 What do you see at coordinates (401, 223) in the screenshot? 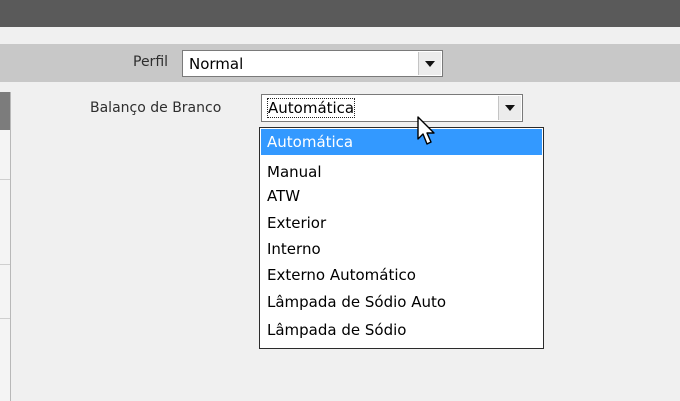
I see `dropdown-option: Exterior` at bounding box center [401, 223].